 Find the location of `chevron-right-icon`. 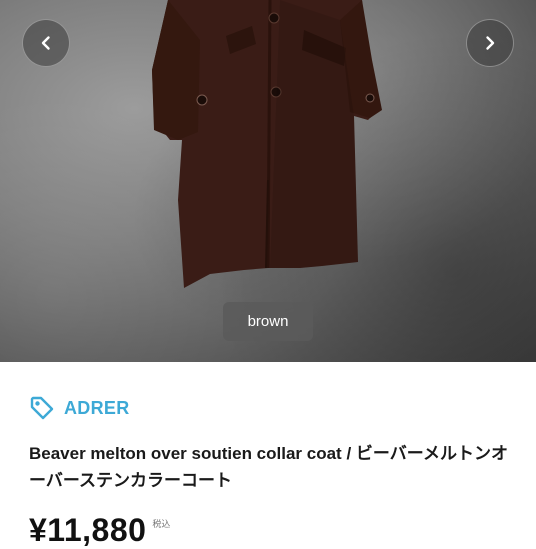

chevron-right-icon is located at coordinates (490, 43).